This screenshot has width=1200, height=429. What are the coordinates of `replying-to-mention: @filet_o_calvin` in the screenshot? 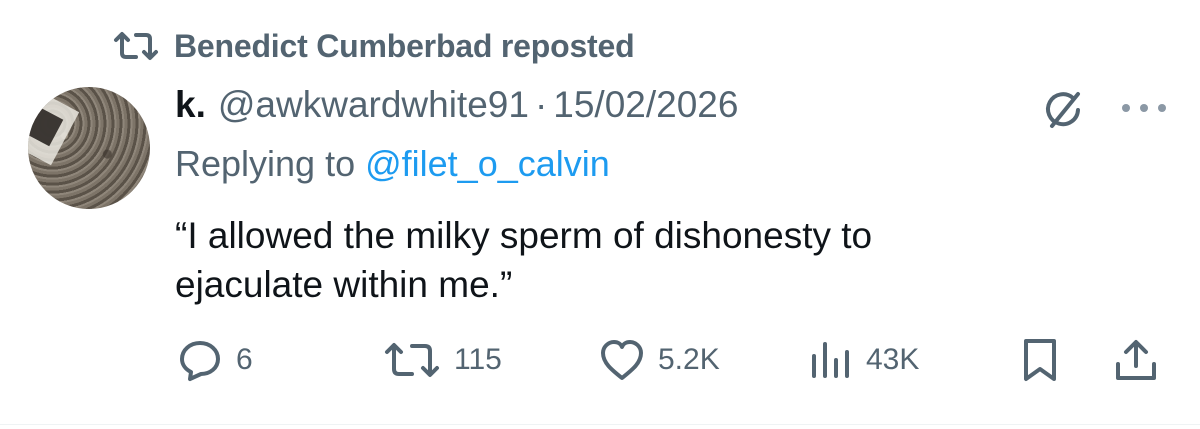 It's located at (487, 163).